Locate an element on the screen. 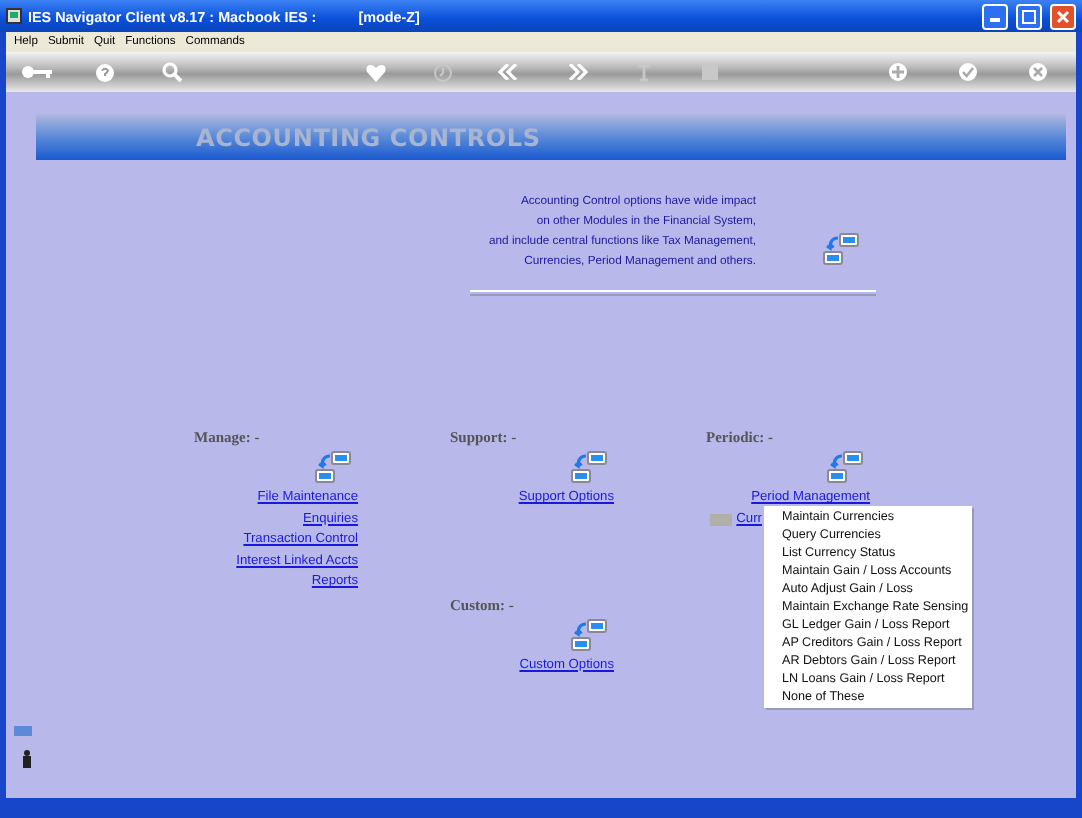  page-title: ACCOUNTING CONTROLS is located at coordinates (368, 140).